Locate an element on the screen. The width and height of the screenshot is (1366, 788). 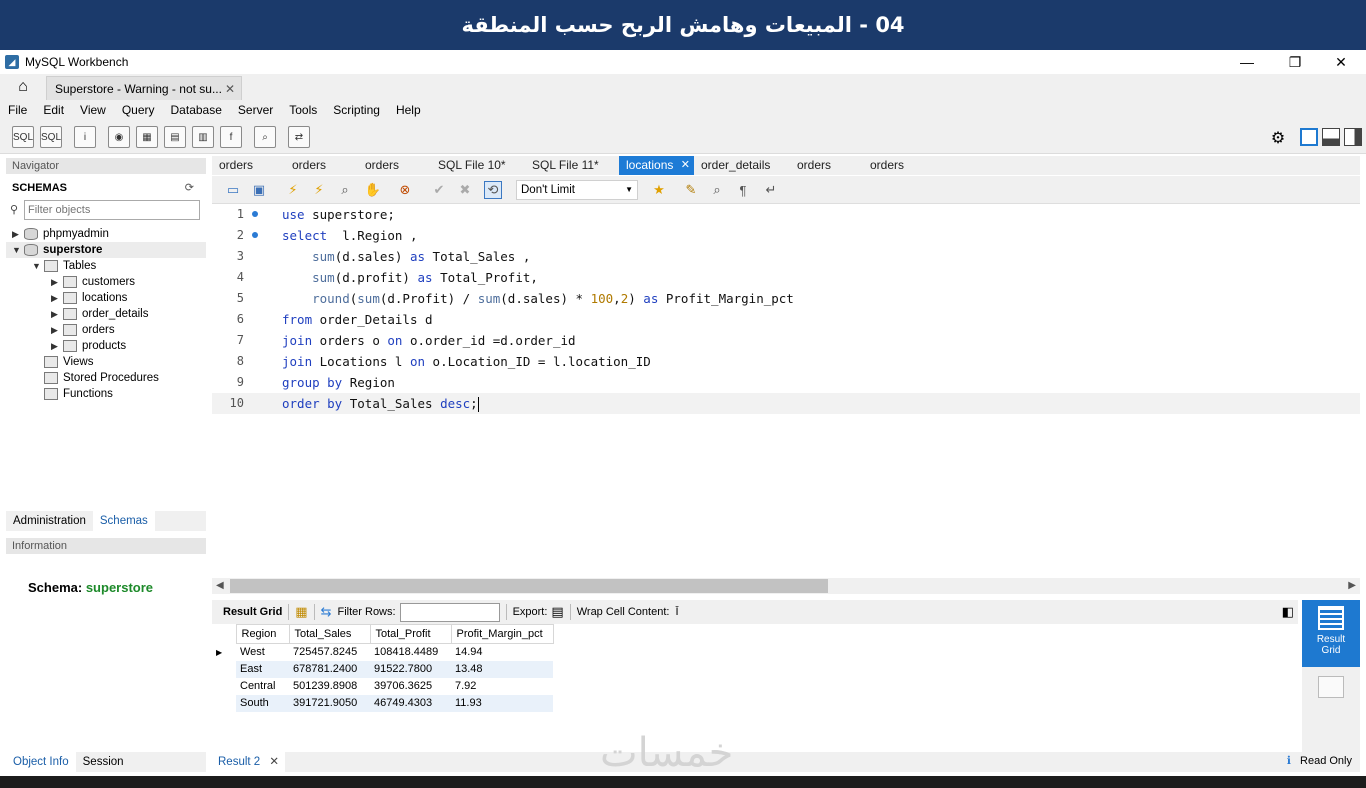
execute-current-icon: ⚡ is located at coordinates (319, 190).